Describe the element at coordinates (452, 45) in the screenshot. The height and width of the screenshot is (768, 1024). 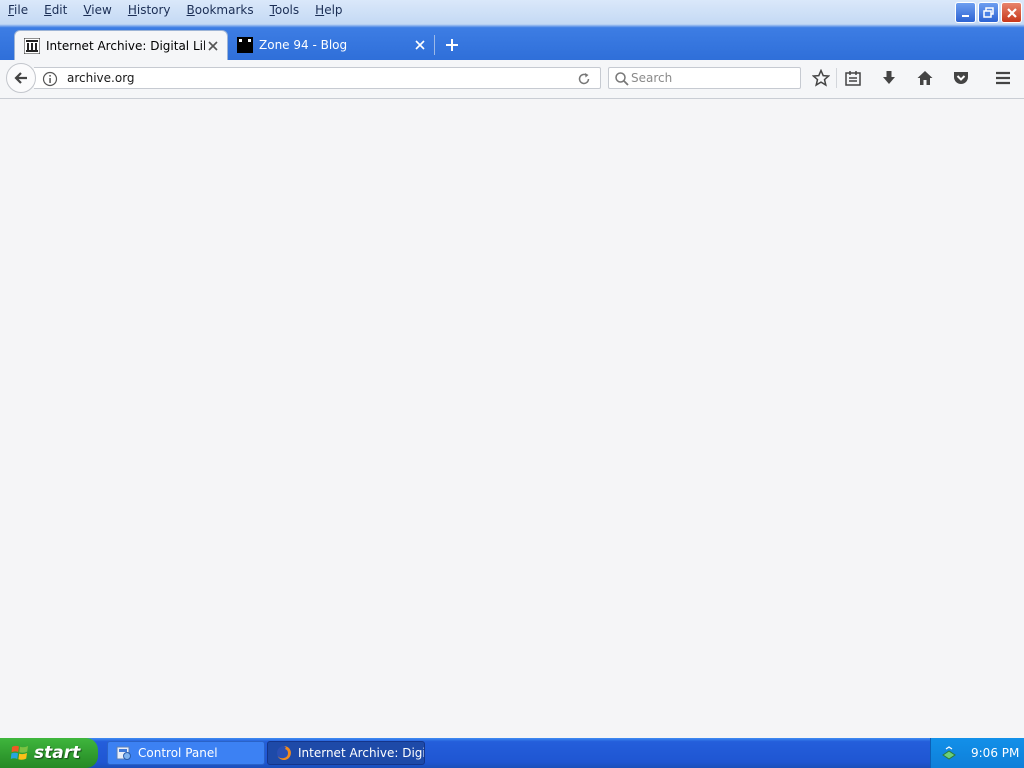
I see `new-tab-button` at that location.